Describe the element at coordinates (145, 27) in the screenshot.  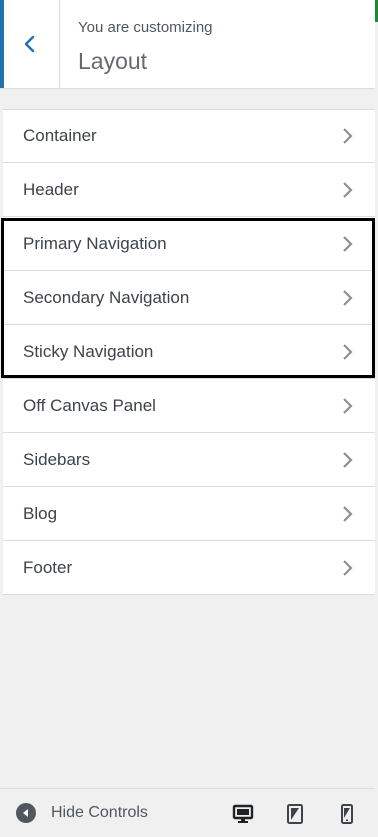
I see `customizing-subtitle: You are customizing` at that location.